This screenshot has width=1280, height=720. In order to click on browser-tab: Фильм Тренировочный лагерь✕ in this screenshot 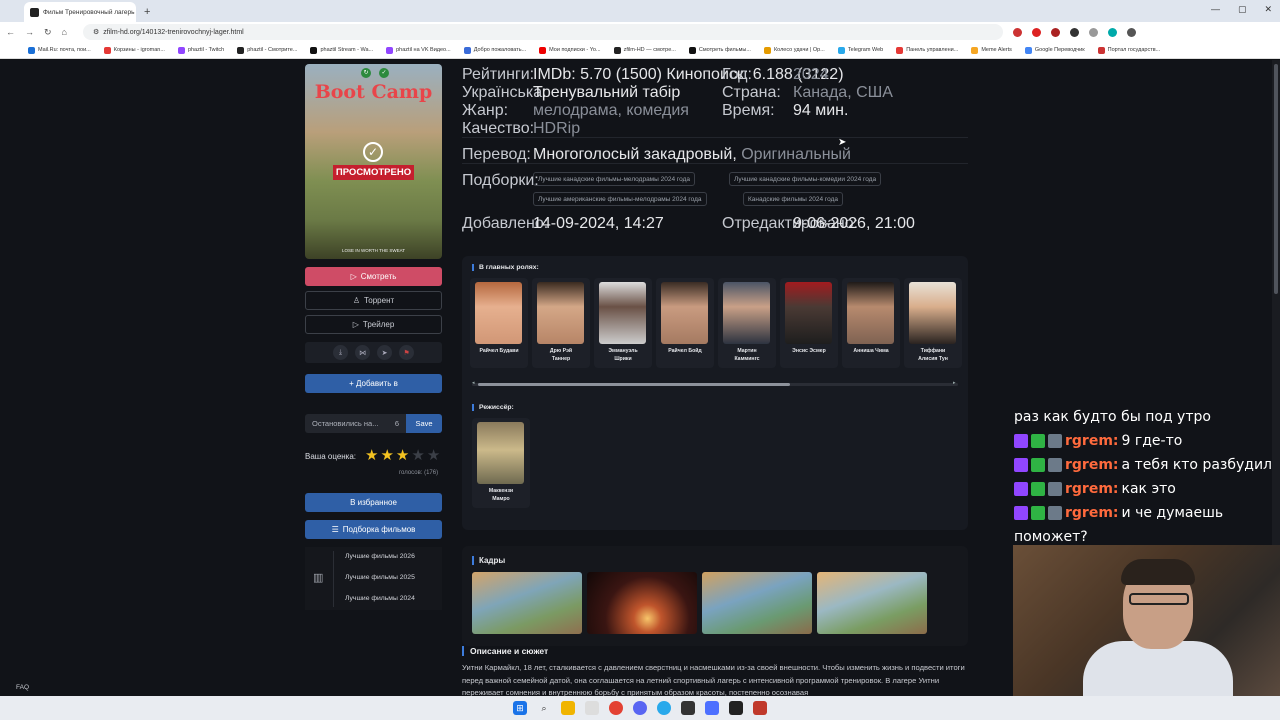, I will do `click(80, 12)`.